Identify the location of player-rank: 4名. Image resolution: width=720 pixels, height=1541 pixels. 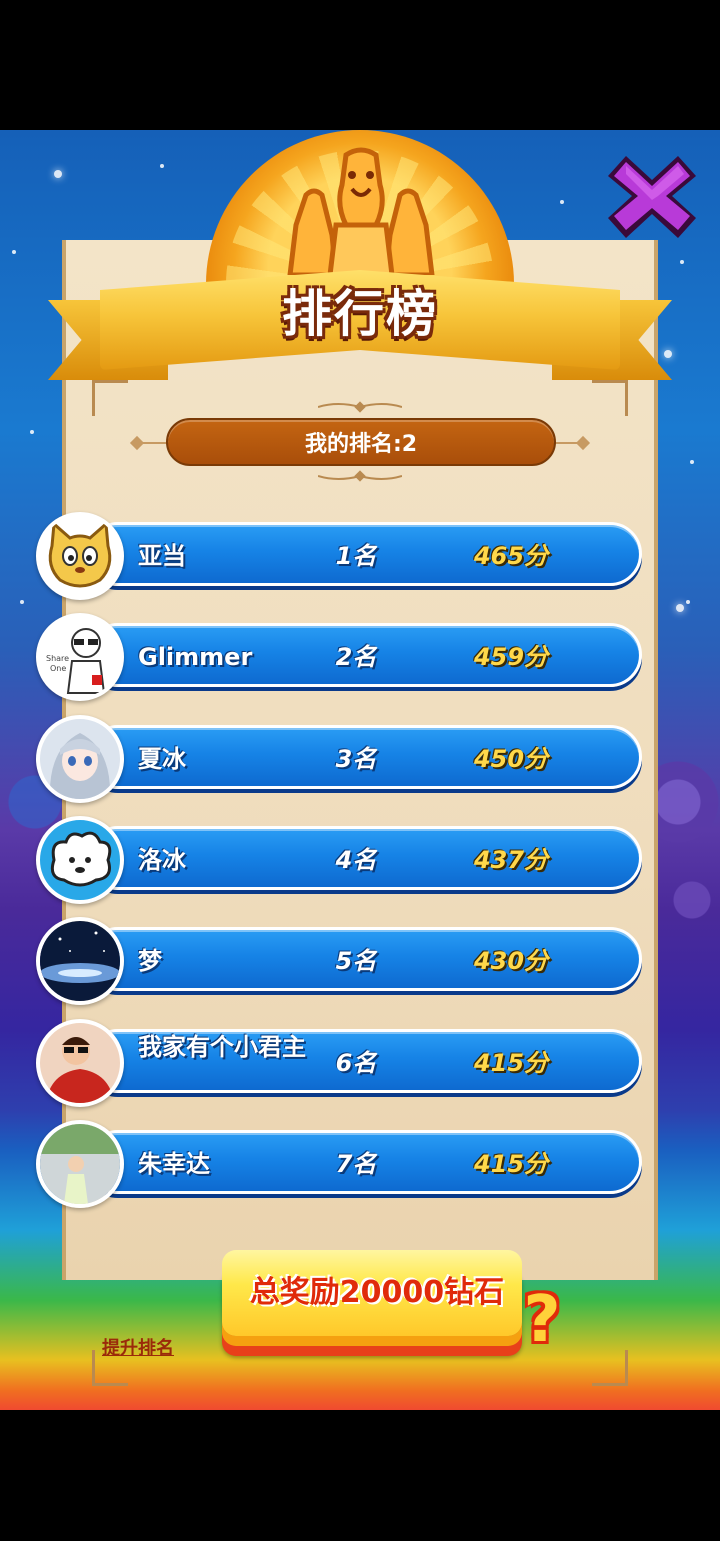
(356, 860).